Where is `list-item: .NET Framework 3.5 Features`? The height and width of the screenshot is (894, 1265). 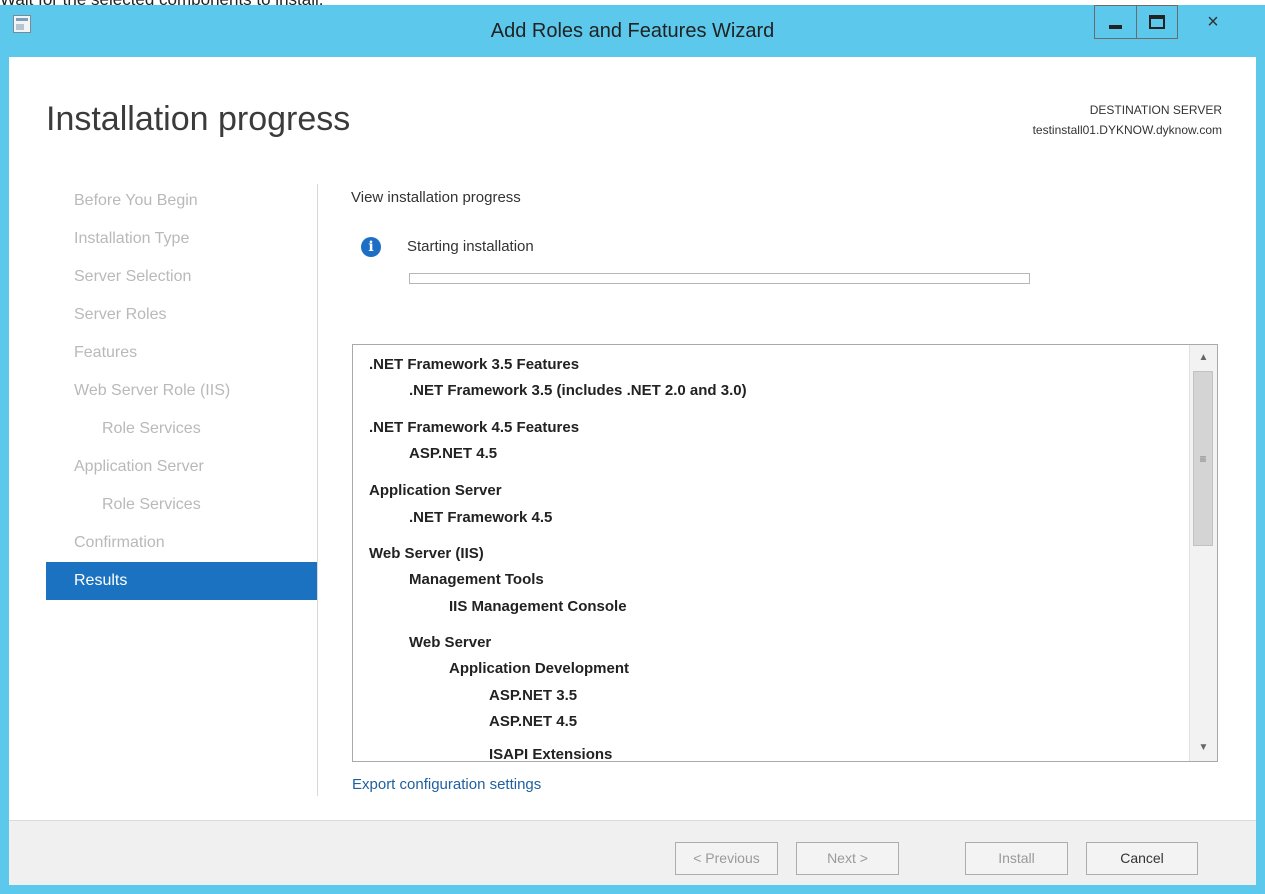
list-item: .NET Framework 3.5 Features is located at coordinates (474, 364).